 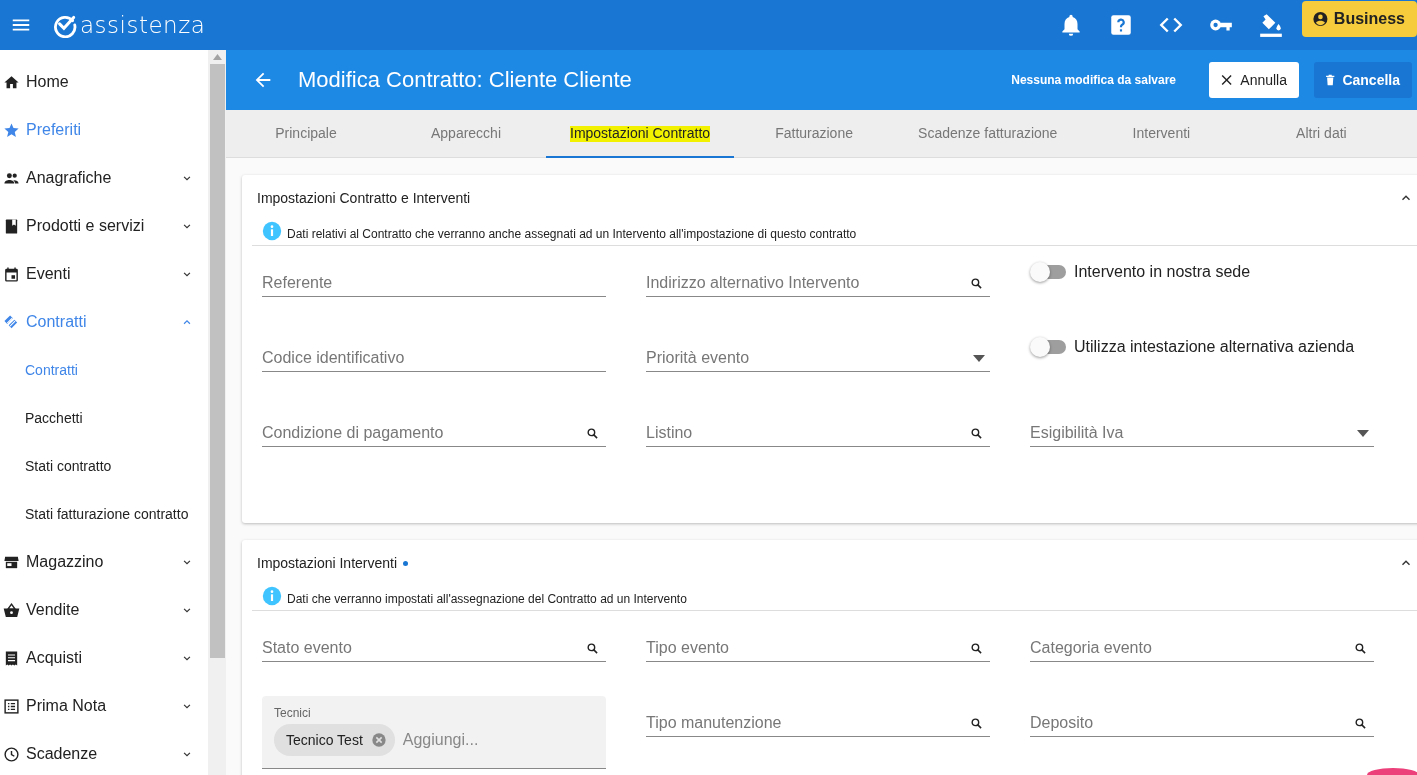 I want to click on select-field: Priorità evento, so click(x=818, y=352).